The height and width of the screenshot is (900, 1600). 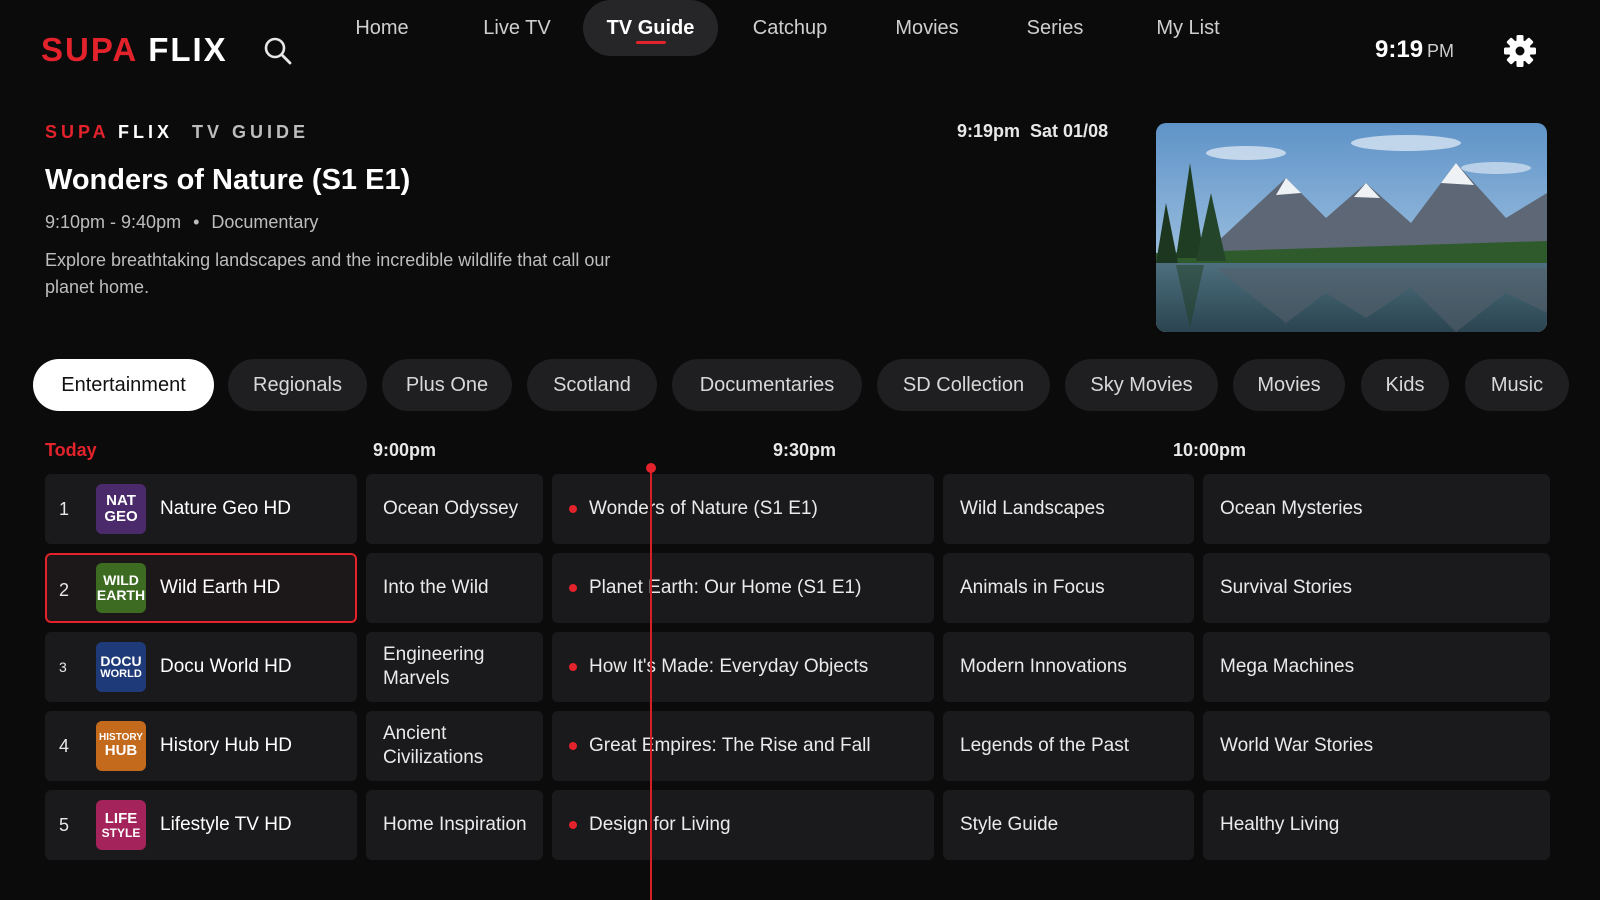 I want to click on category-regionals: Regionals, so click(x=297, y=385).